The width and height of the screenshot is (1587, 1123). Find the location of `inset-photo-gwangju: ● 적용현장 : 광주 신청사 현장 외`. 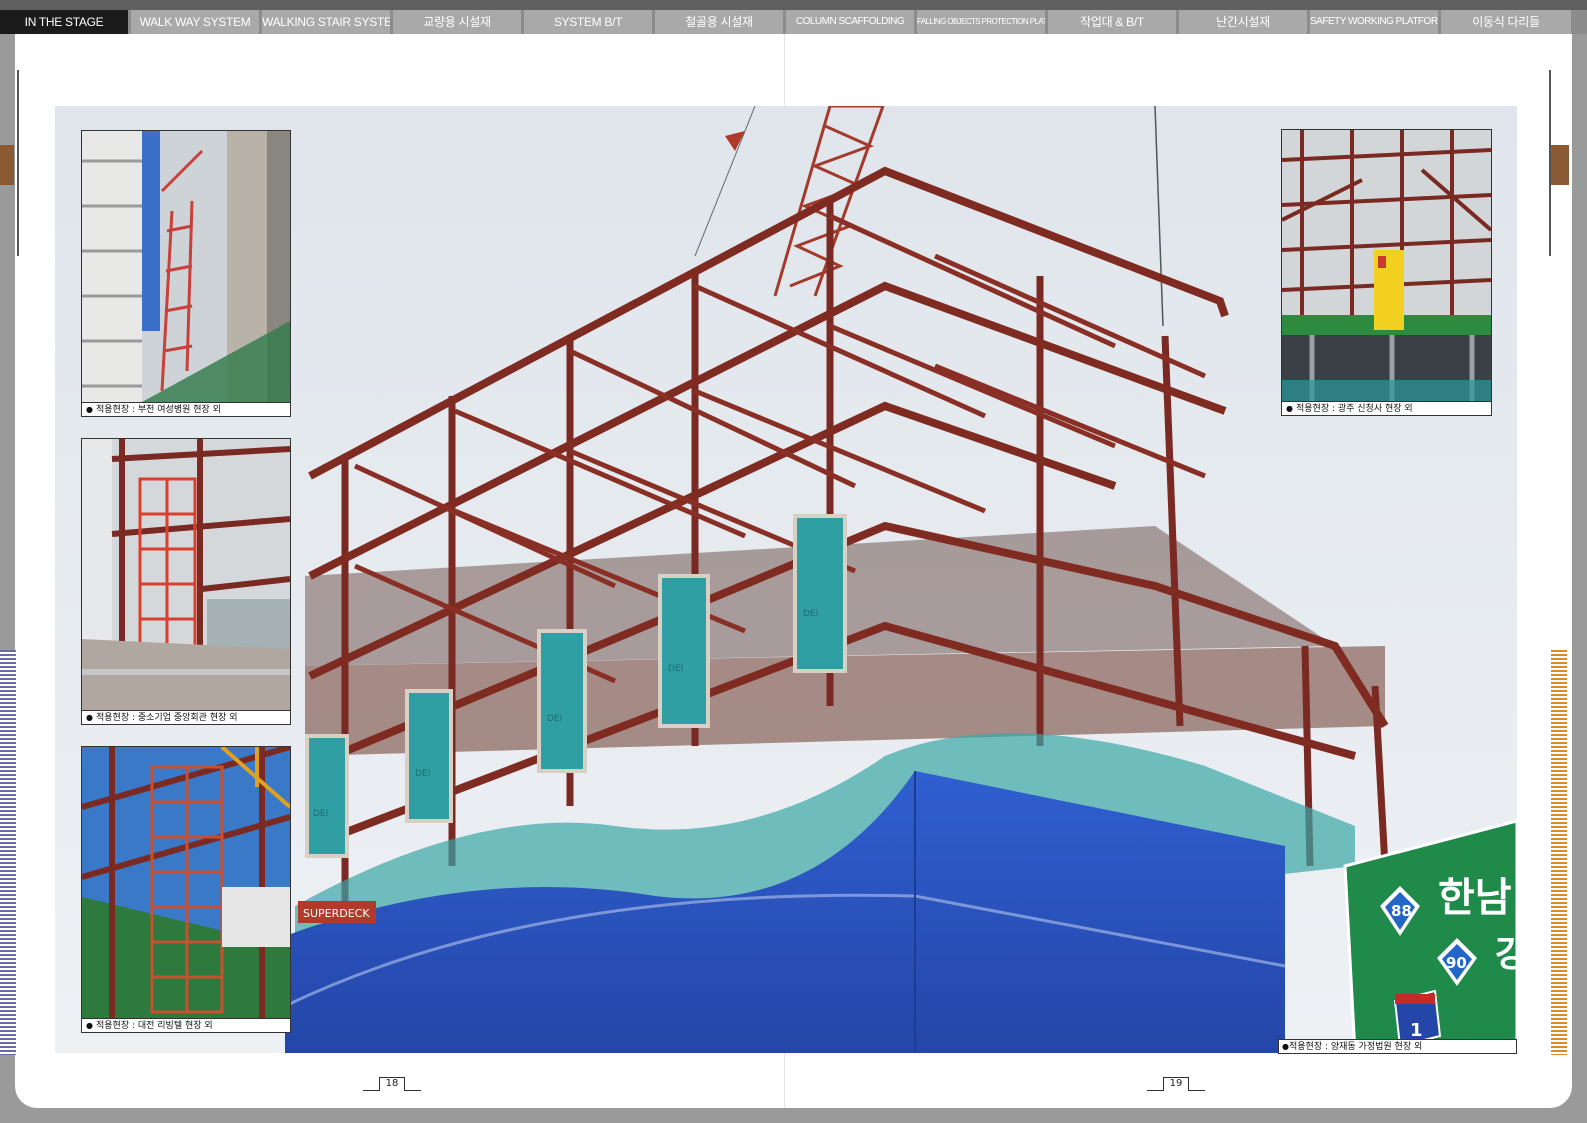

inset-photo-gwangju: ● 적용현장 : 광주 신청사 현장 외 is located at coordinates (1386, 272).